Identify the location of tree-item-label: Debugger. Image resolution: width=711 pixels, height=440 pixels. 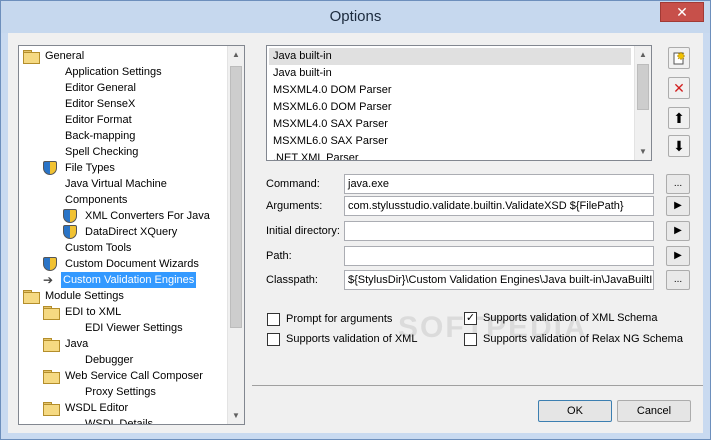
(109, 360).